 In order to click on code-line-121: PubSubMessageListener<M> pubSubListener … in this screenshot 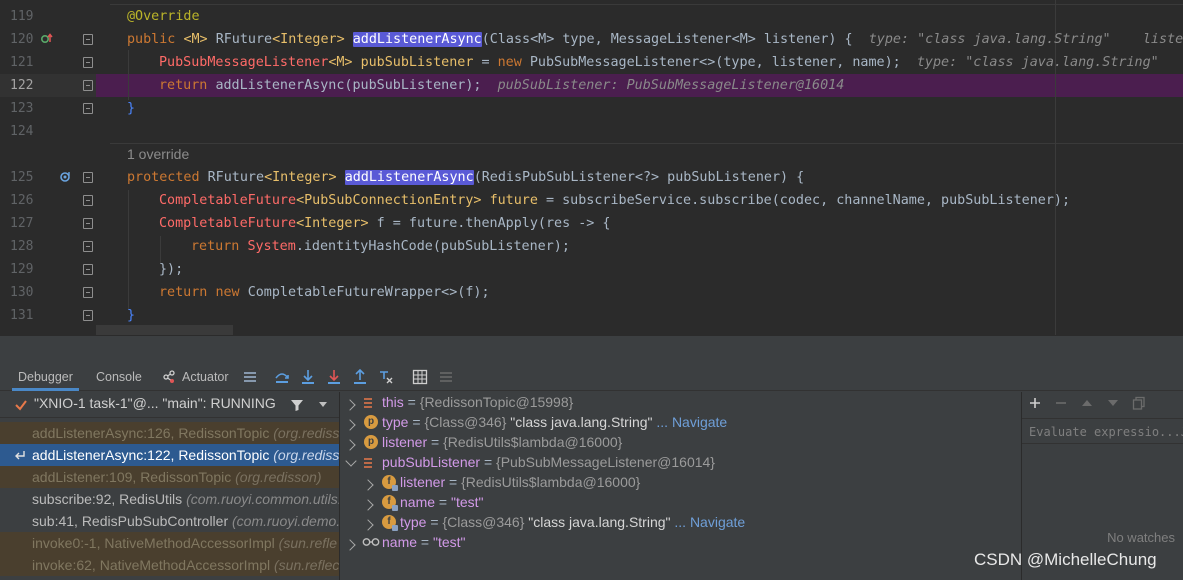, I will do `click(671, 62)`.